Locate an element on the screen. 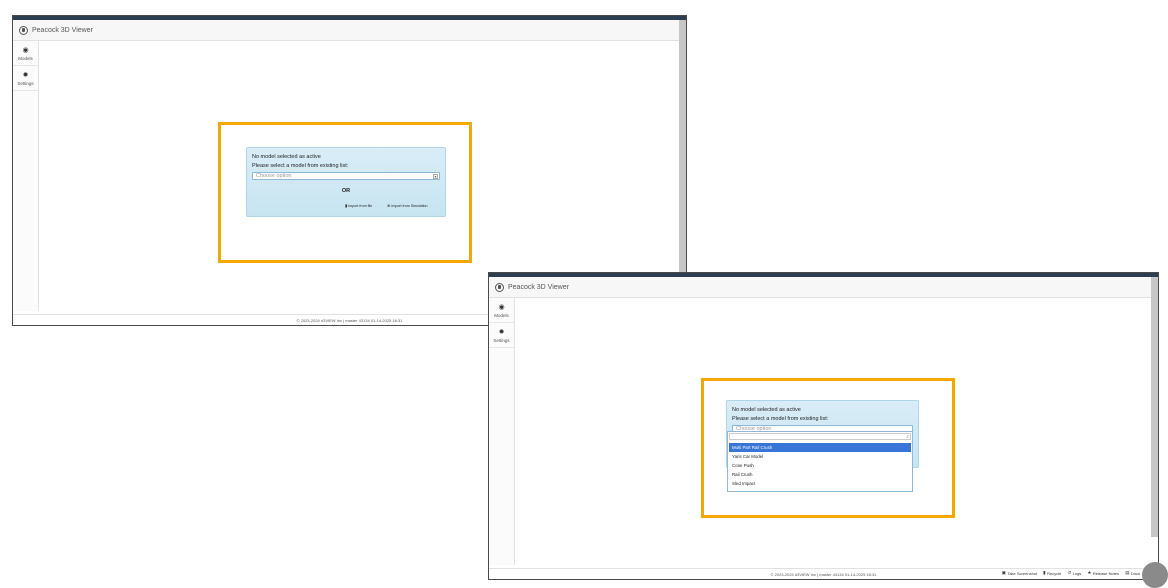 This screenshot has height=588, width=1168. or-text: OR is located at coordinates (346, 191).